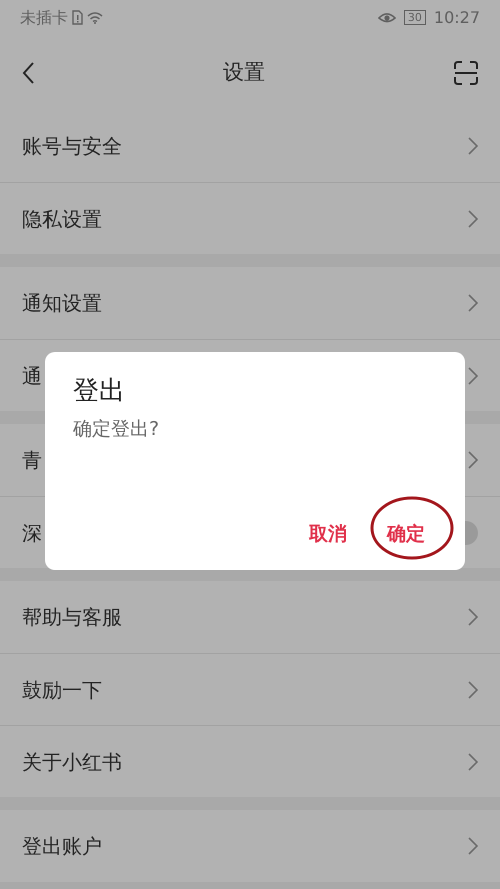 The image size is (500, 889). I want to click on wifi-icon, so click(95, 17).